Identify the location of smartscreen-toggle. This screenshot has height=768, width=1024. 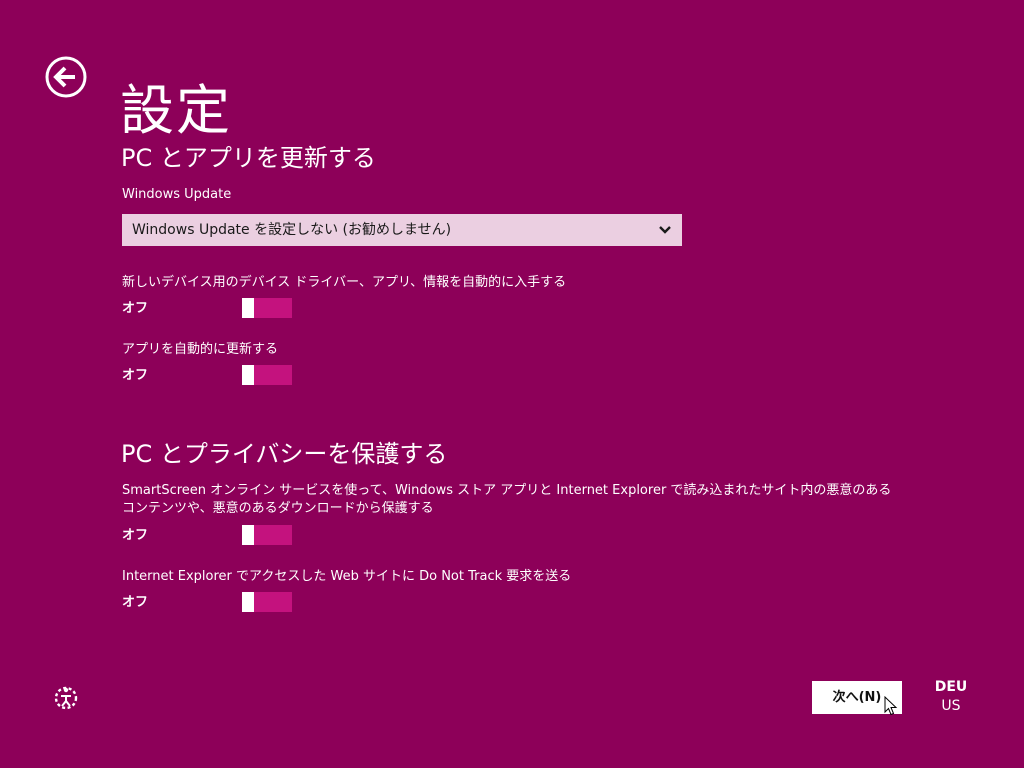
(267, 535).